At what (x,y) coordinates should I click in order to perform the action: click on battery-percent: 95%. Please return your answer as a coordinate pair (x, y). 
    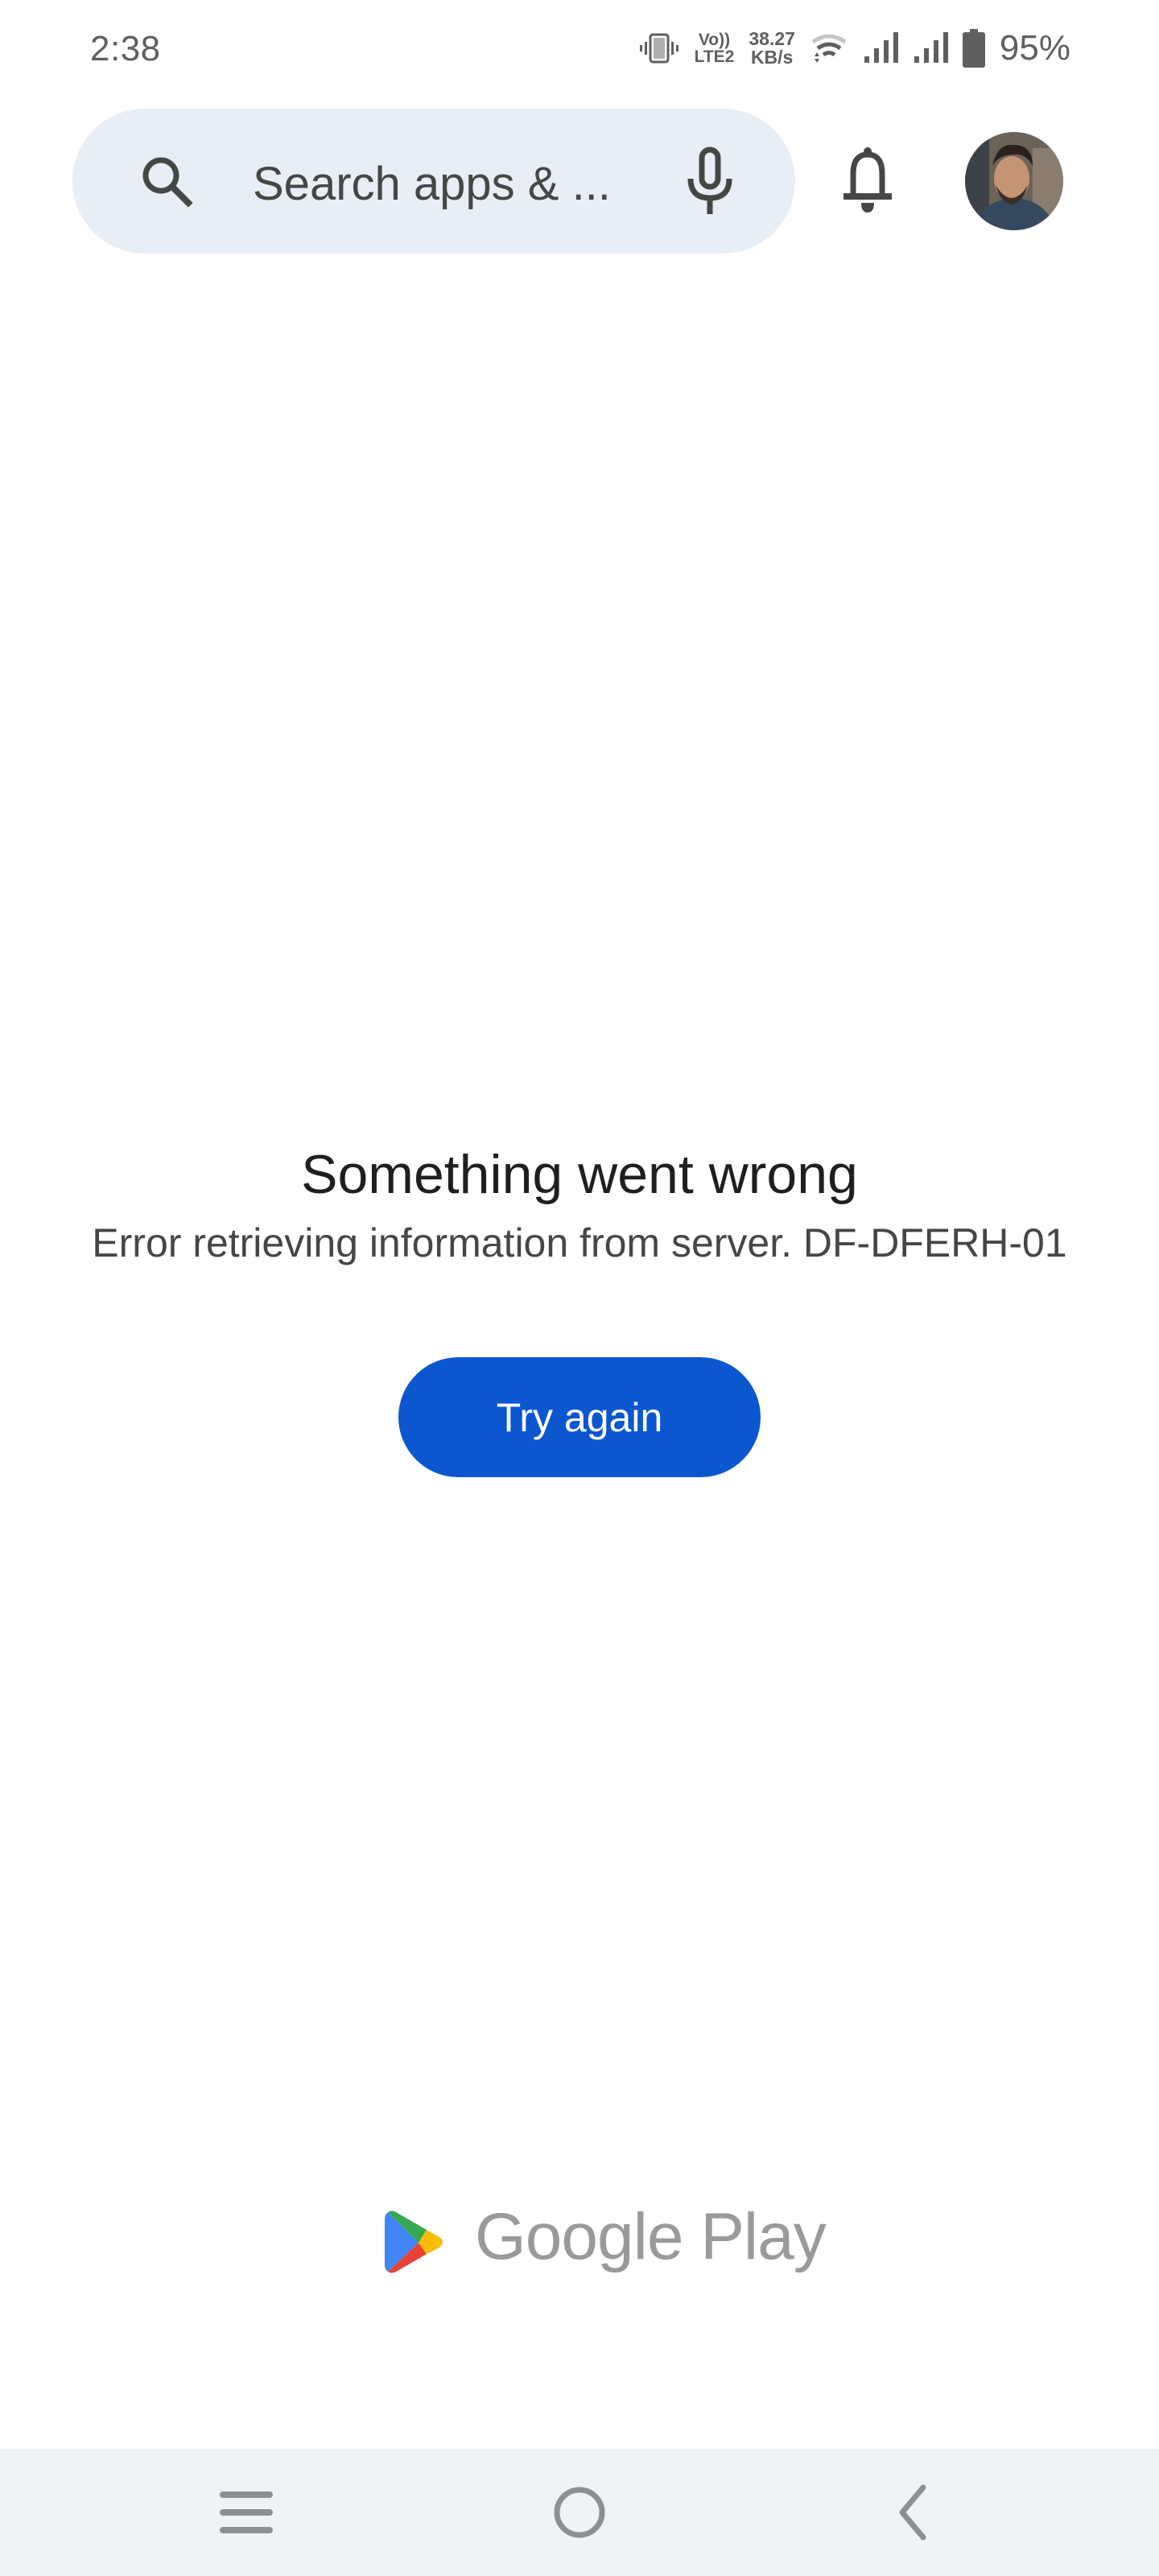
    Looking at the image, I should click on (1034, 48).